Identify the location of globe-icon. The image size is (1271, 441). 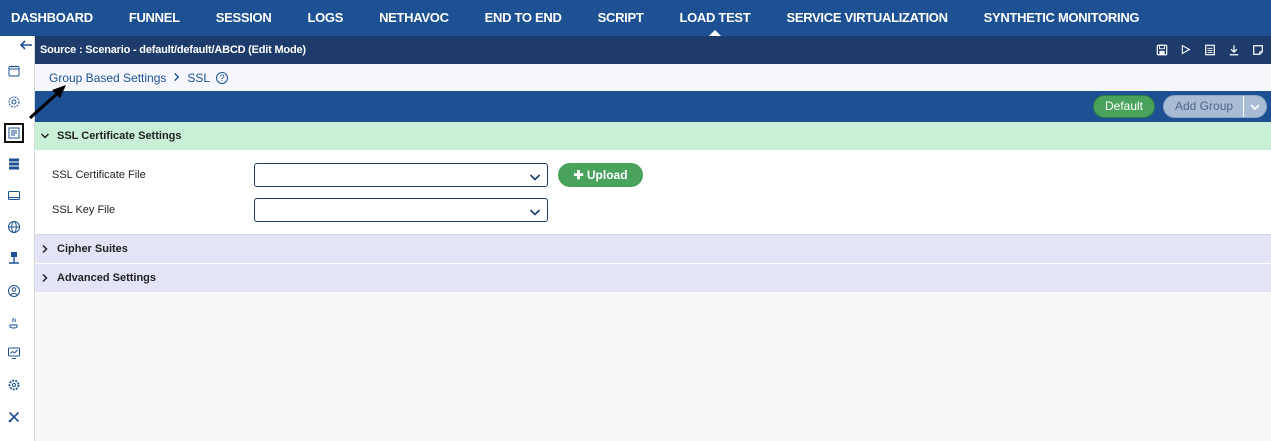
(14, 227).